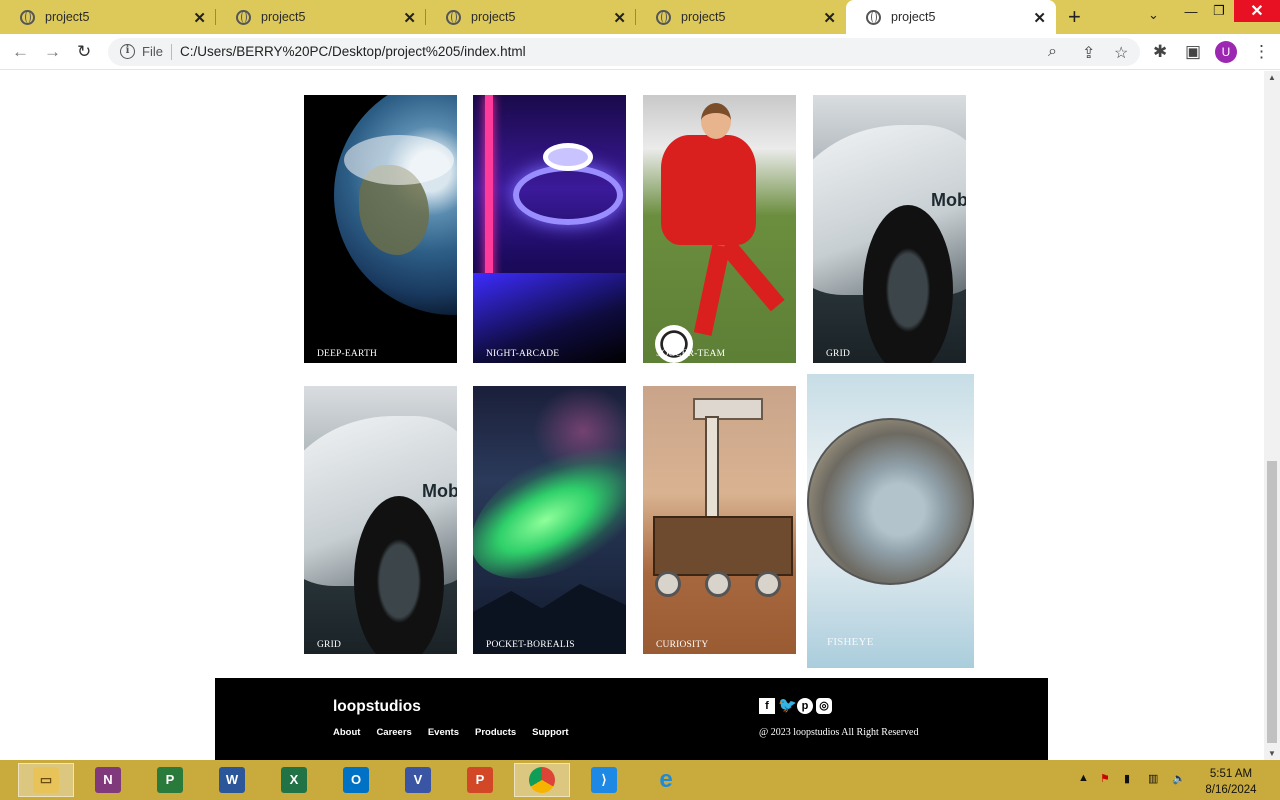  What do you see at coordinates (951, 17) in the screenshot?
I see `browser-tab-active: project5 ✕` at bounding box center [951, 17].